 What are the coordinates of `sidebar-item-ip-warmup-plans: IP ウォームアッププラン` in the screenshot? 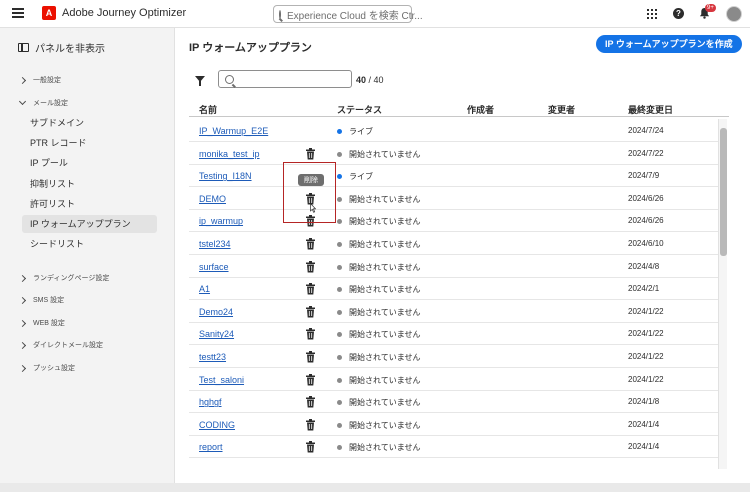 It's located at (89, 224).